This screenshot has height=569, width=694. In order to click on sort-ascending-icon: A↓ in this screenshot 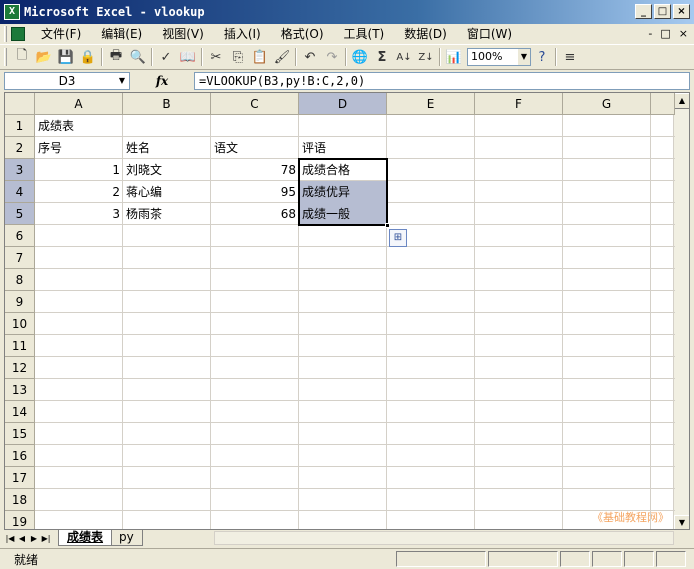, I will do `click(404, 57)`.